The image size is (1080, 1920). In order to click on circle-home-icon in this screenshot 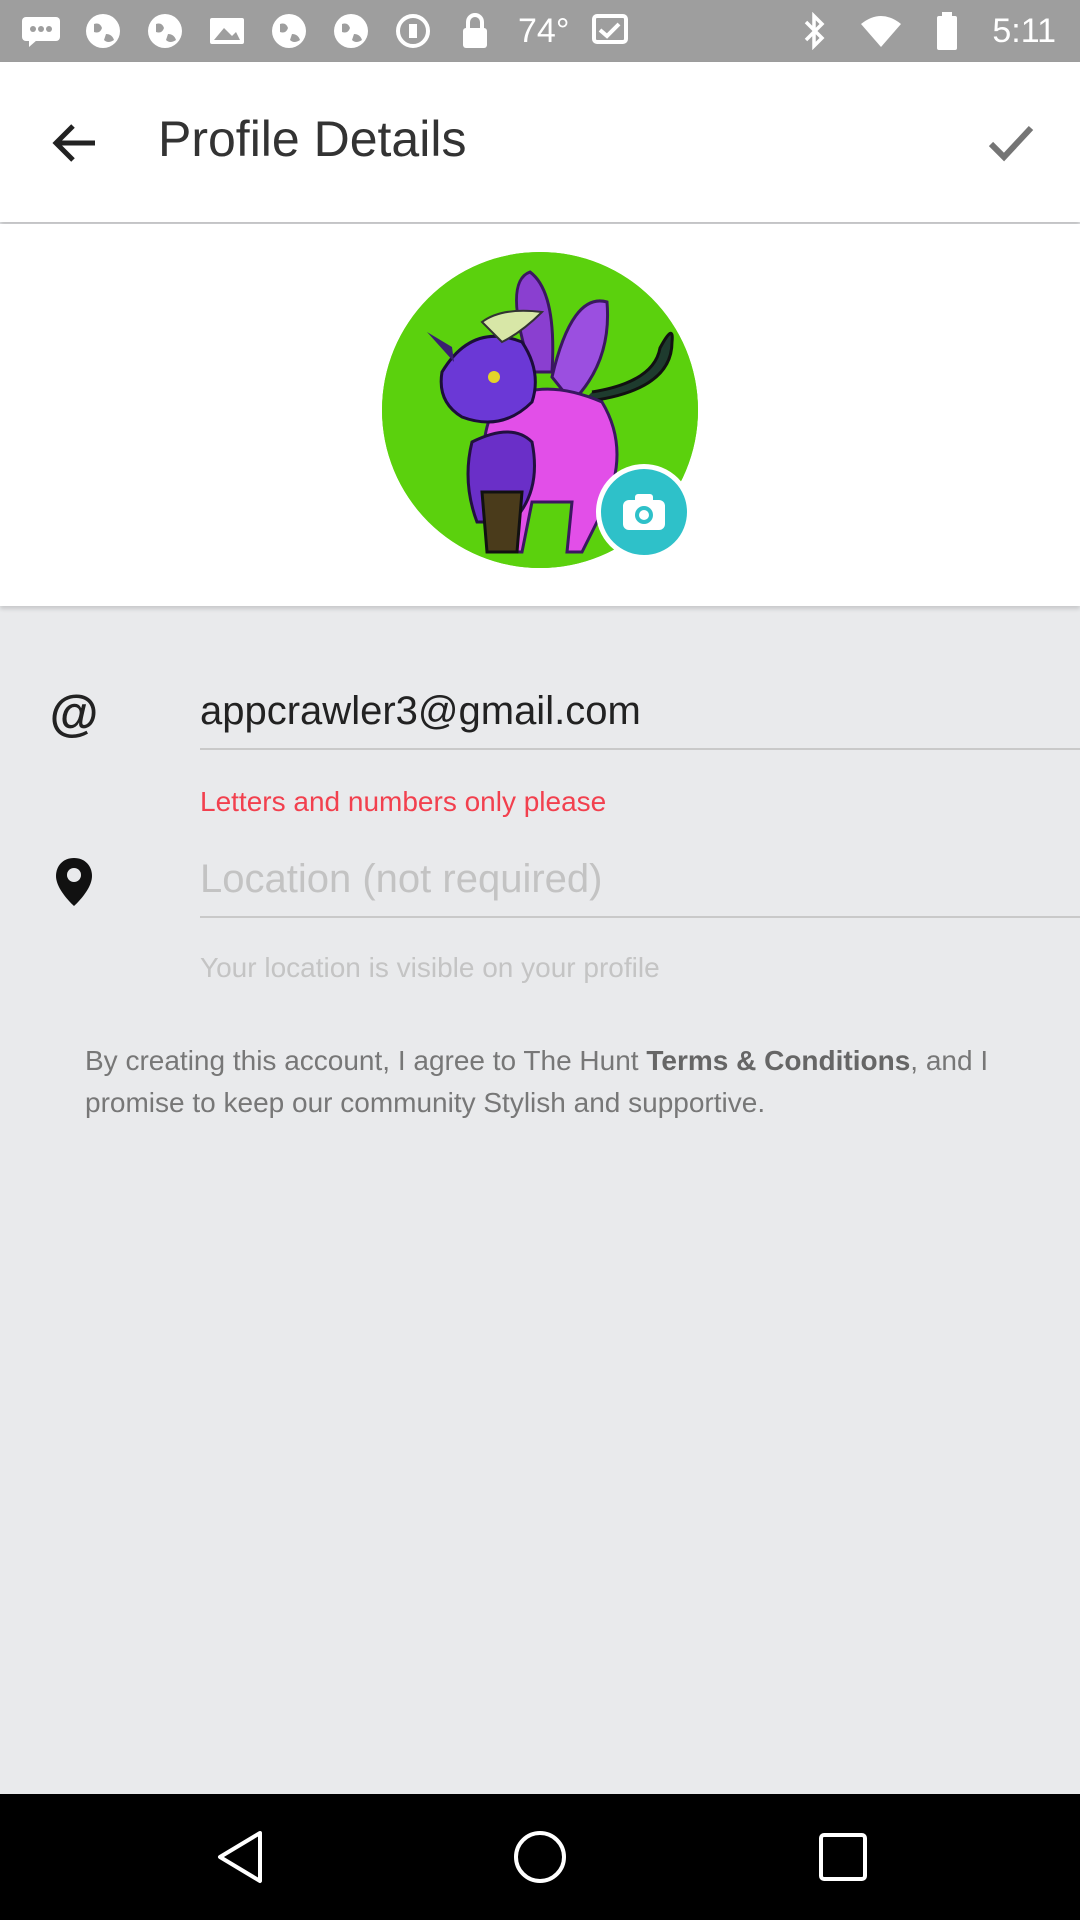, I will do `click(540, 1857)`.